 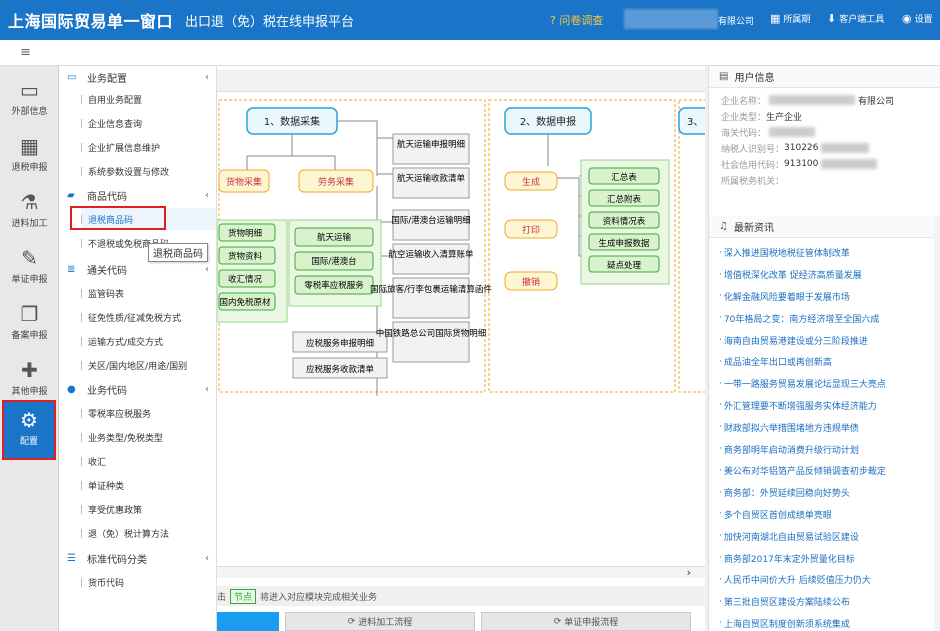 What do you see at coordinates (319, 597) in the screenshot?
I see `tip-text: 将进入对应模块完成相关业务` at bounding box center [319, 597].